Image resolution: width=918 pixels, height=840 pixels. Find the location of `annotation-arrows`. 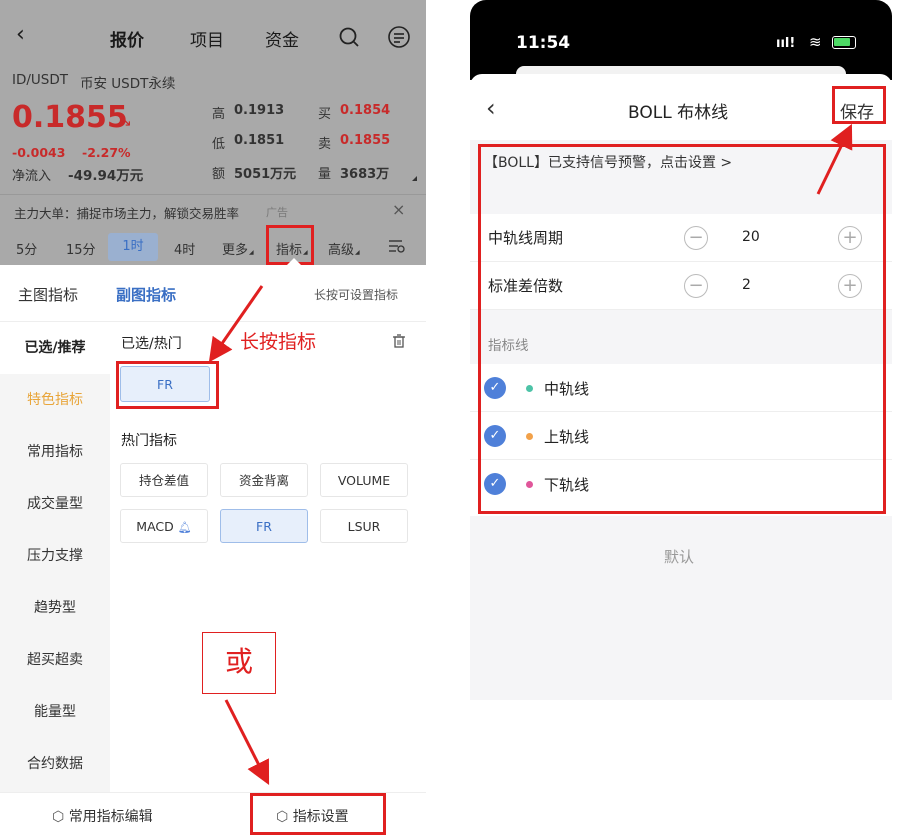

annotation-arrows is located at coordinates (239, 535).